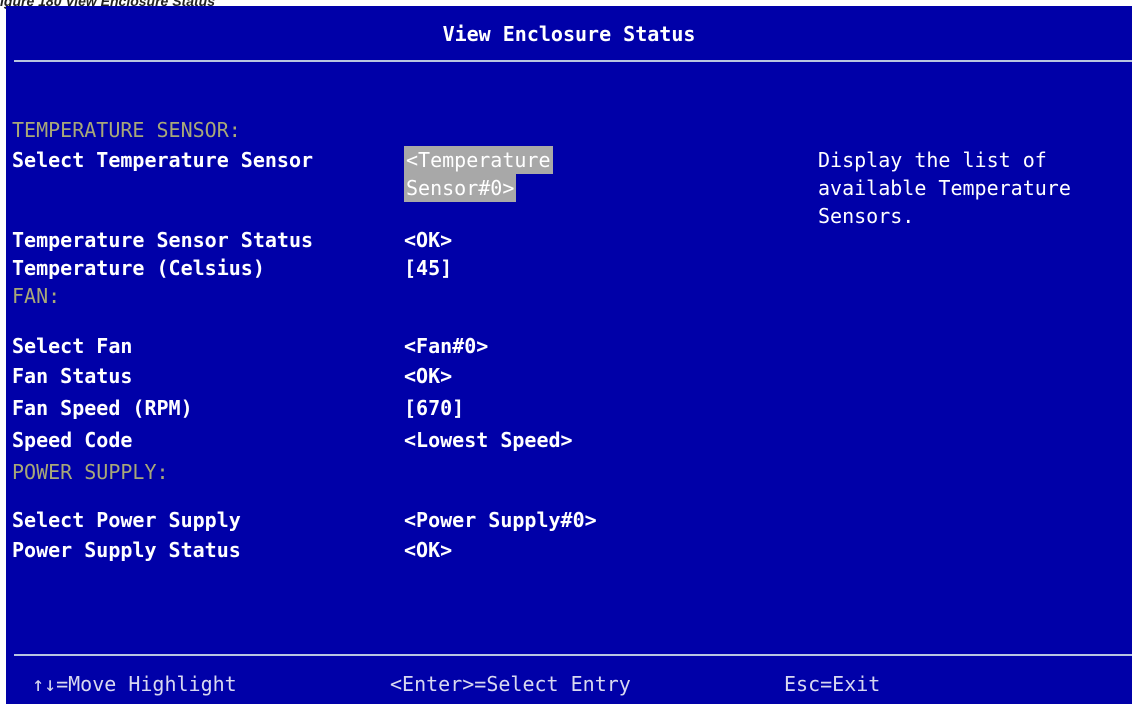  What do you see at coordinates (126, 130) in the screenshot?
I see `temperature-section-header: TEMPERATURE SENSOR:` at bounding box center [126, 130].